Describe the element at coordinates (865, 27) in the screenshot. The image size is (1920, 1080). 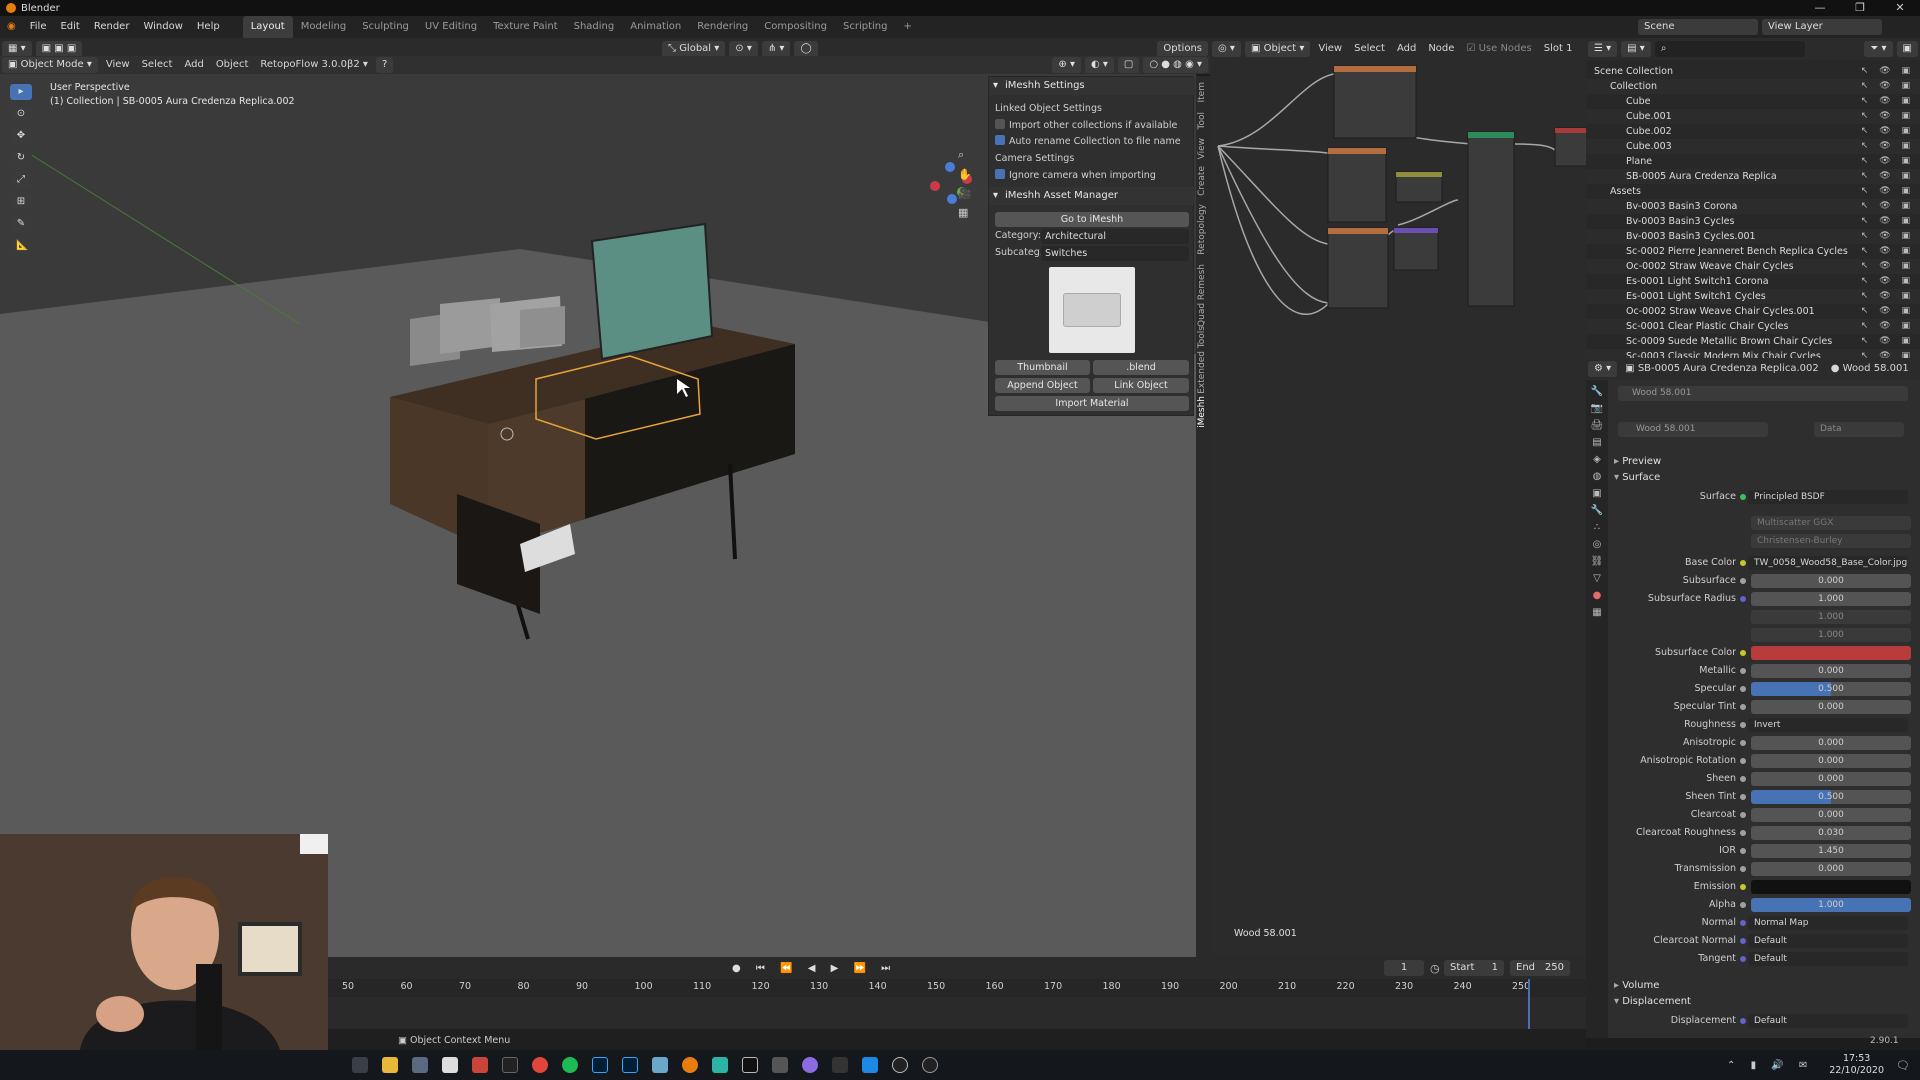
I see `tab-scripting: Scripting` at that location.